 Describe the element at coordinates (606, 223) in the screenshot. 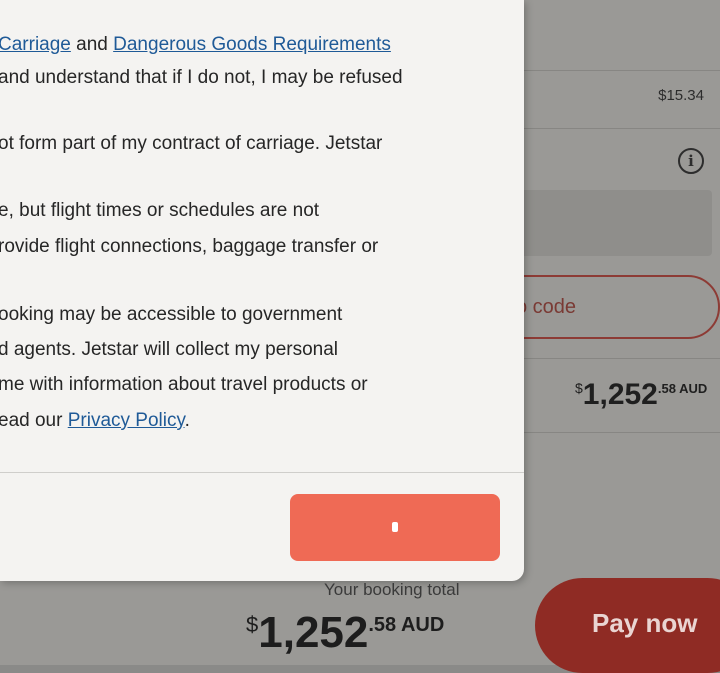

I see `summary-box` at that location.